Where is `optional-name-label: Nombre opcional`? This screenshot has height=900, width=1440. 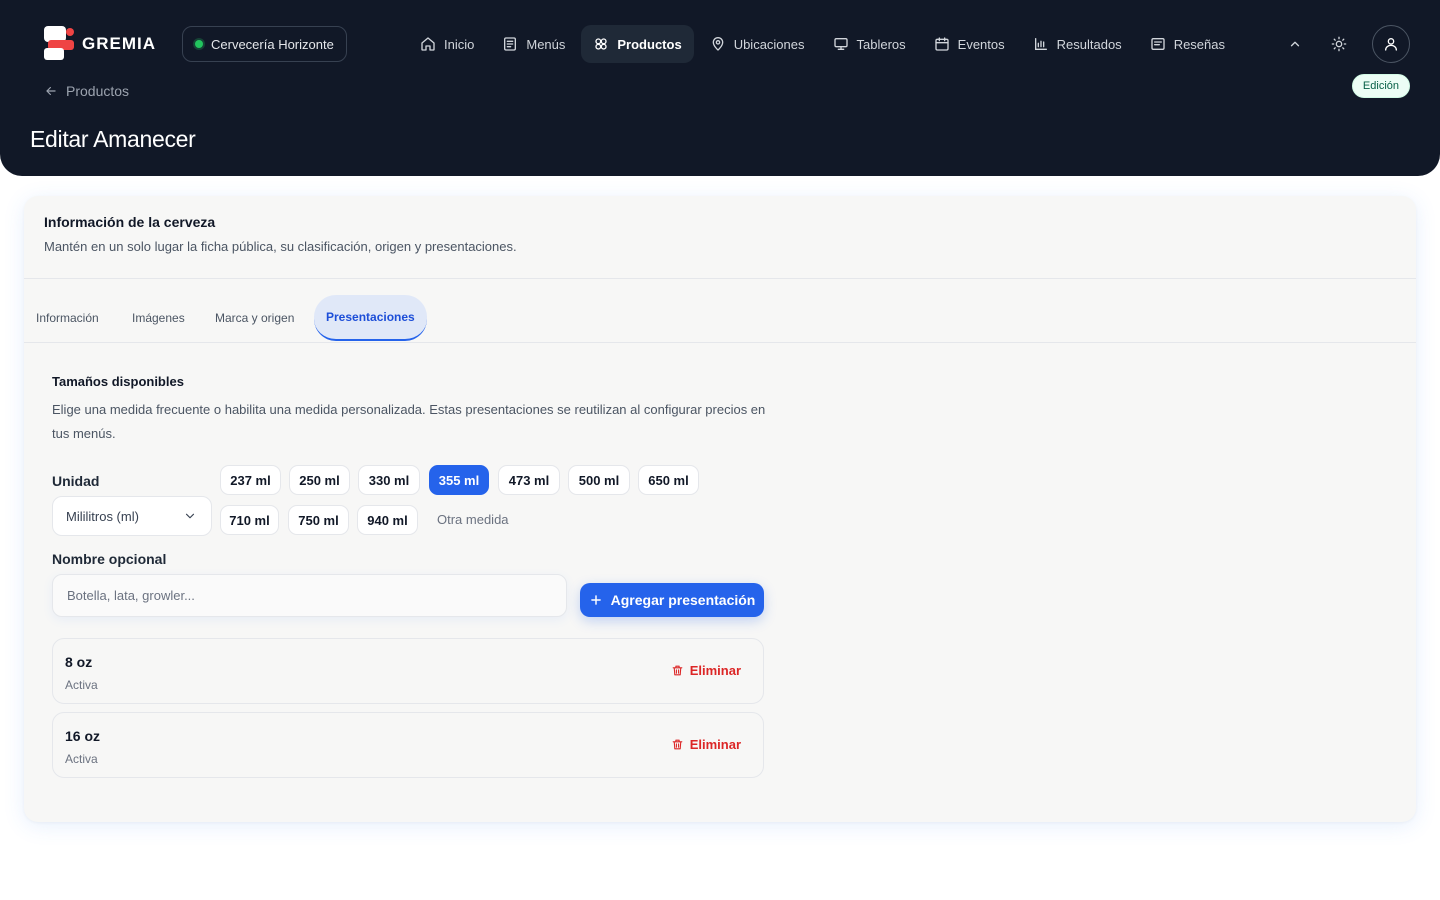
optional-name-label: Nombre opcional is located at coordinates (109, 559).